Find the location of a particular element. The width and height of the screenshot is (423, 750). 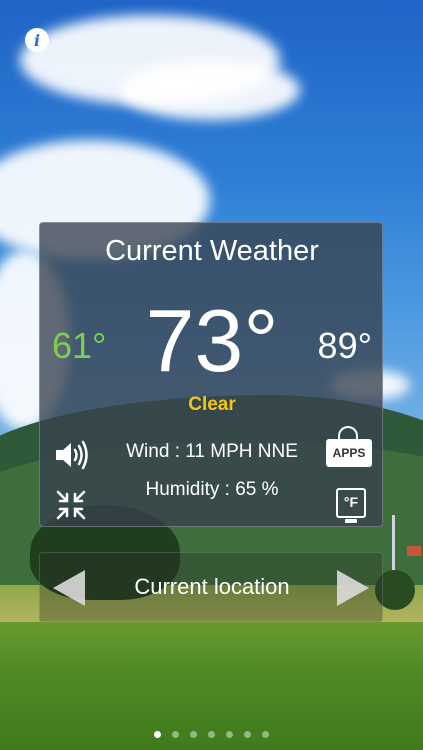

humidity-info: Humidity : 65 % is located at coordinates (212, 489).